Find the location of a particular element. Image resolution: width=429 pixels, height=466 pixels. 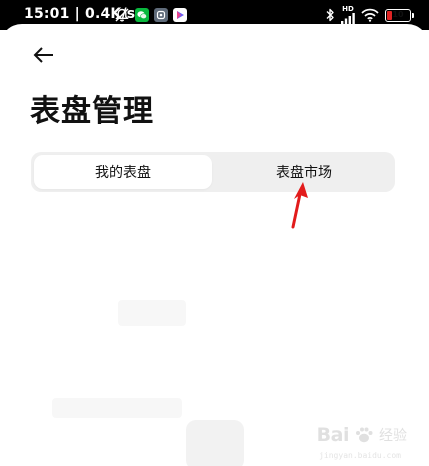

status-icons-left is located at coordinates (150, 15).